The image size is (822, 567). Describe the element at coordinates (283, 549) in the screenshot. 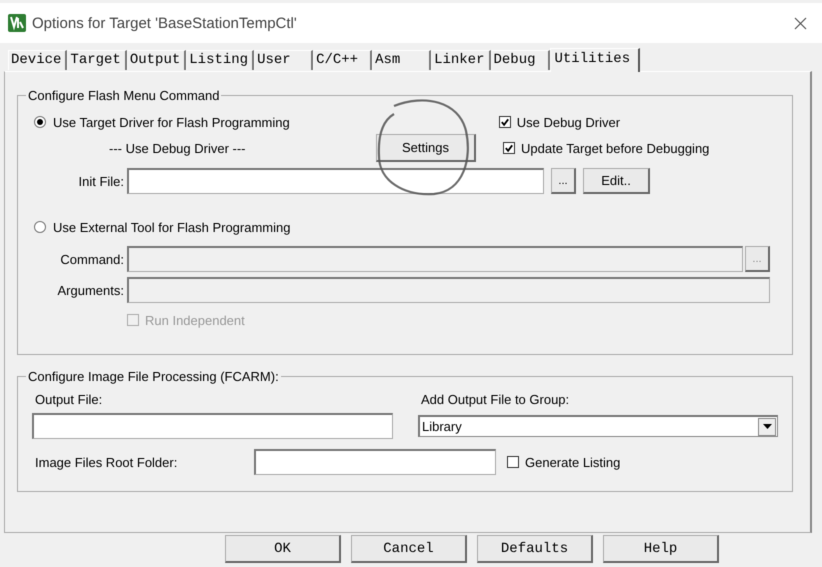

I see `dialog-button: OK` at that location.